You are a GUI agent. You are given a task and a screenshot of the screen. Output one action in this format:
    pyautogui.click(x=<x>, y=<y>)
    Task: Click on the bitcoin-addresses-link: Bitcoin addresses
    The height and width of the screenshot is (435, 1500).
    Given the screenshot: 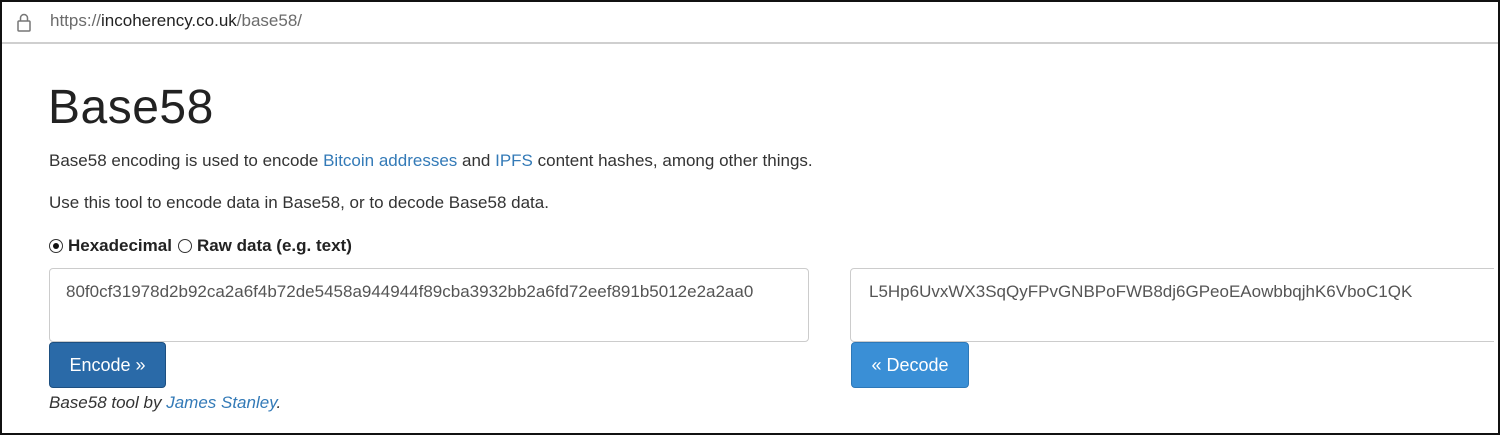 What is the action you would take?
    pyautogui.click(x=390, y=160)
    